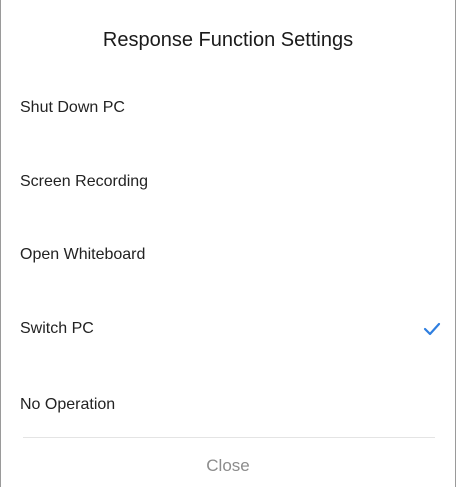 This screenshot has width=456, height=487. What do you see at coordinates (229, 437) in the screenshot?
I see `divider` at bounding box center [229, 437].